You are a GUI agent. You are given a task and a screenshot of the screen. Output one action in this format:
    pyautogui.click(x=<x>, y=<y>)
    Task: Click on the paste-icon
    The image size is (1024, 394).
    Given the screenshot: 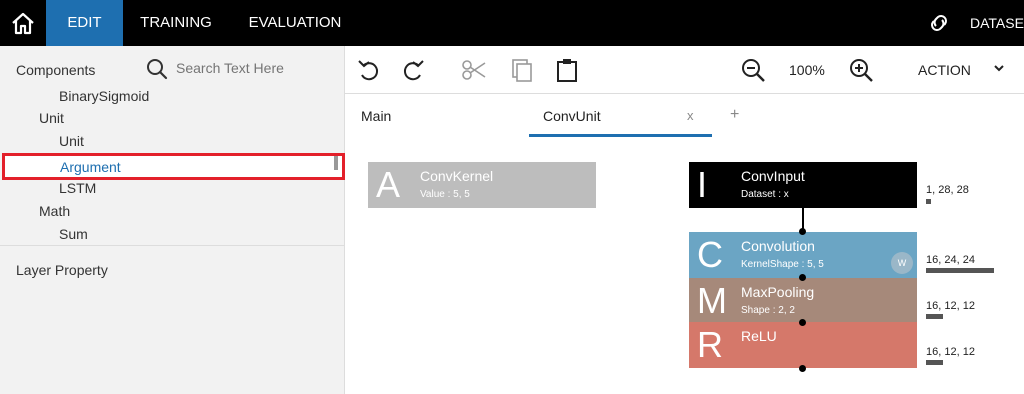 What is the action you would take?
    pyautogui.click(x=567, y=70)
    